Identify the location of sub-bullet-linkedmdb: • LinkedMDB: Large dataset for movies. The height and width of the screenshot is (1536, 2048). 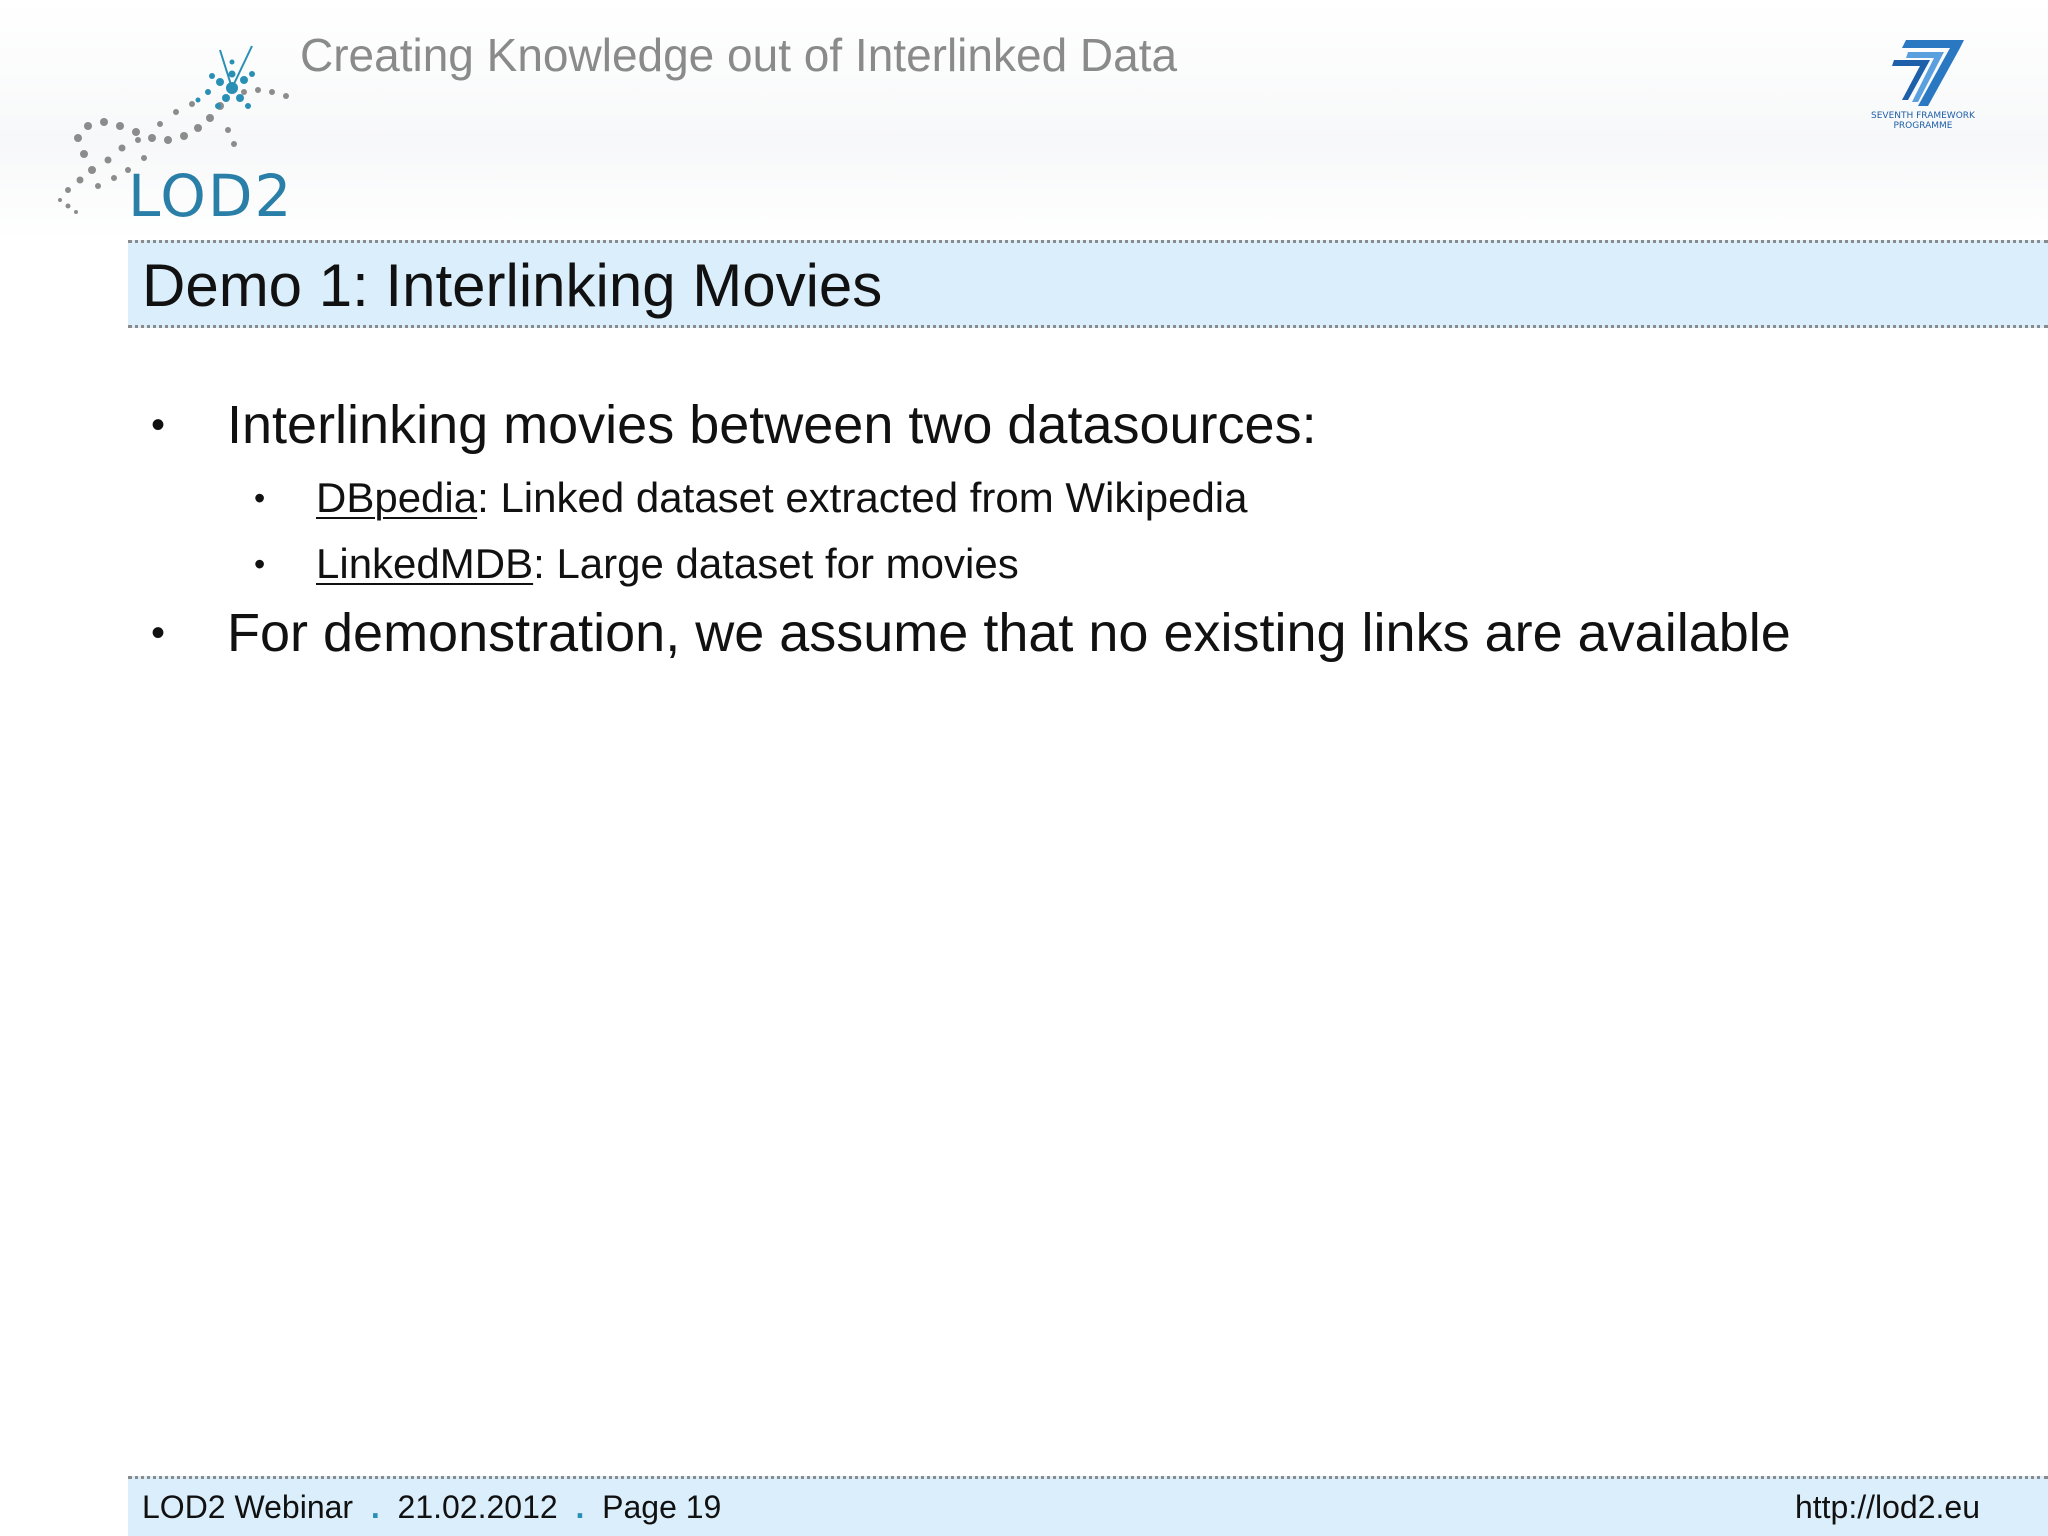
(636, 564).